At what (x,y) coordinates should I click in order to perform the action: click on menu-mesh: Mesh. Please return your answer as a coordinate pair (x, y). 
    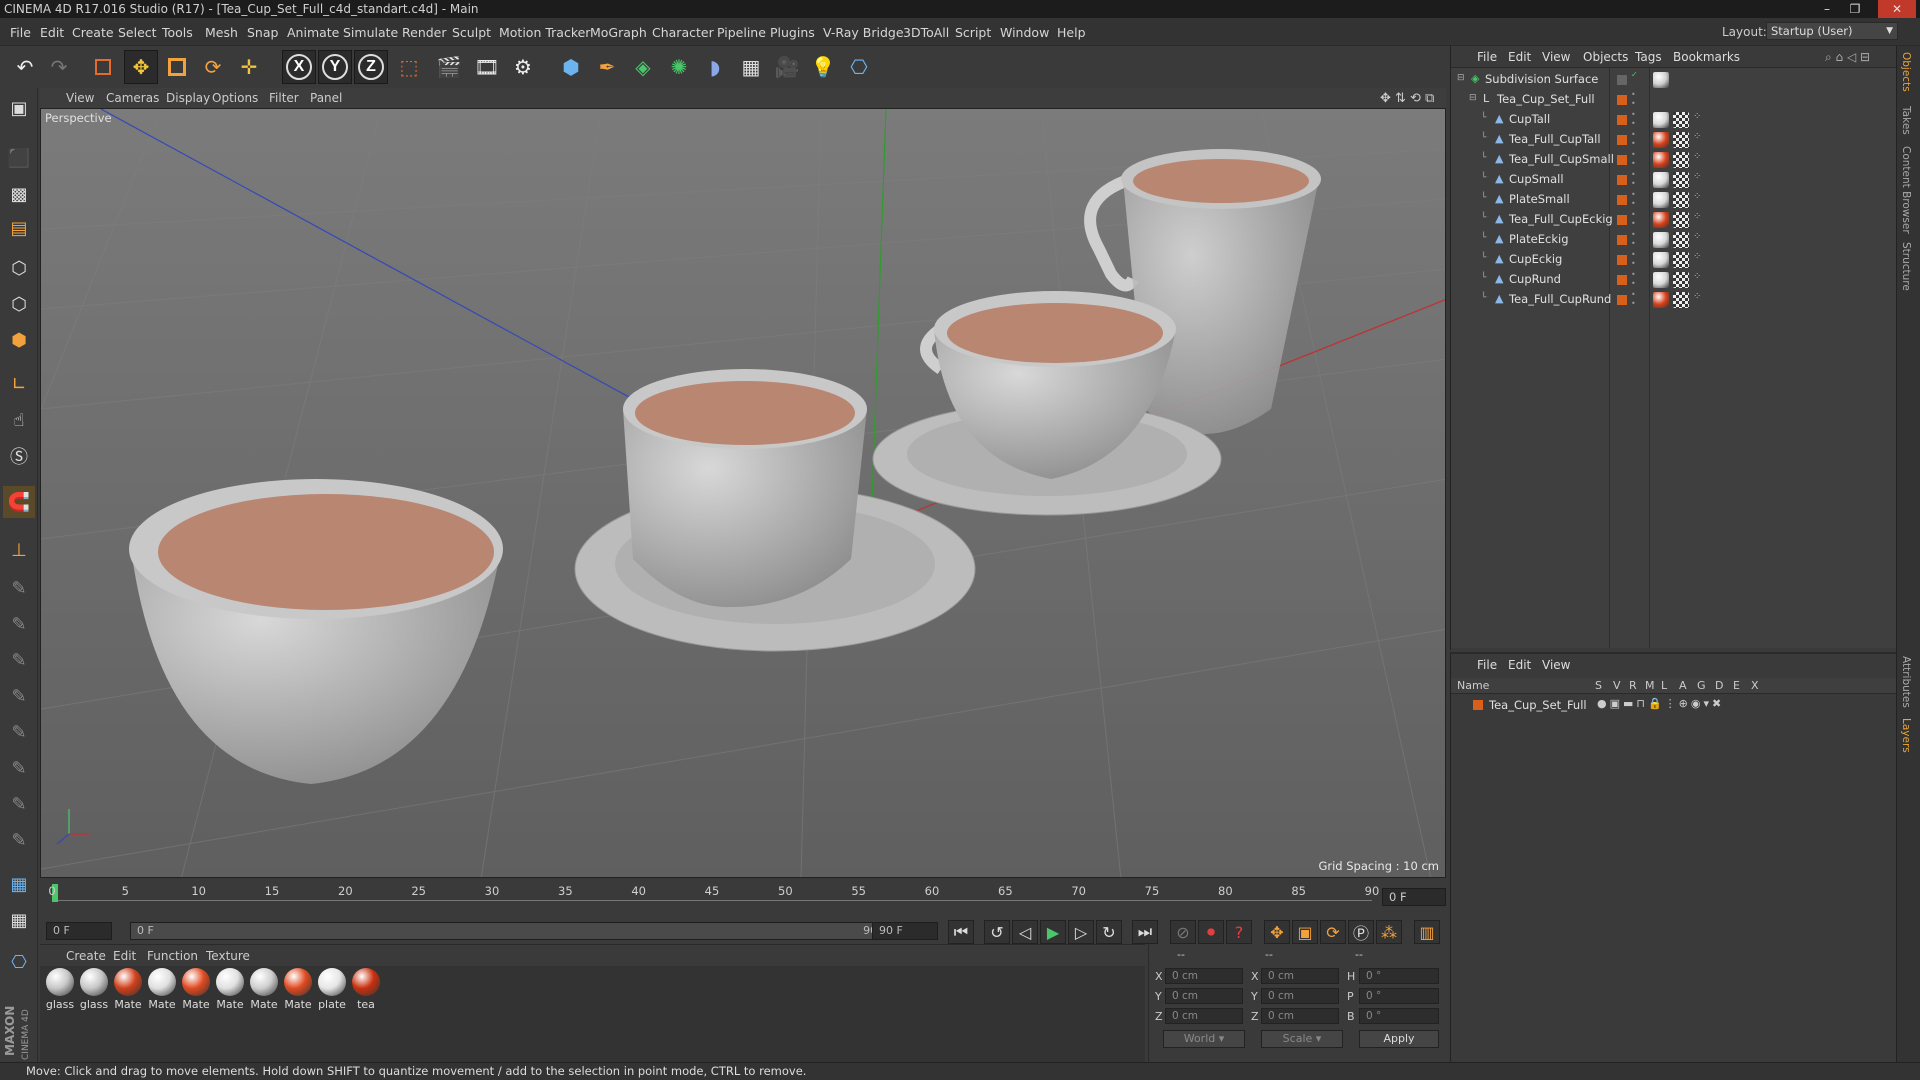
    Looking at the image, I should click on (221, 32).